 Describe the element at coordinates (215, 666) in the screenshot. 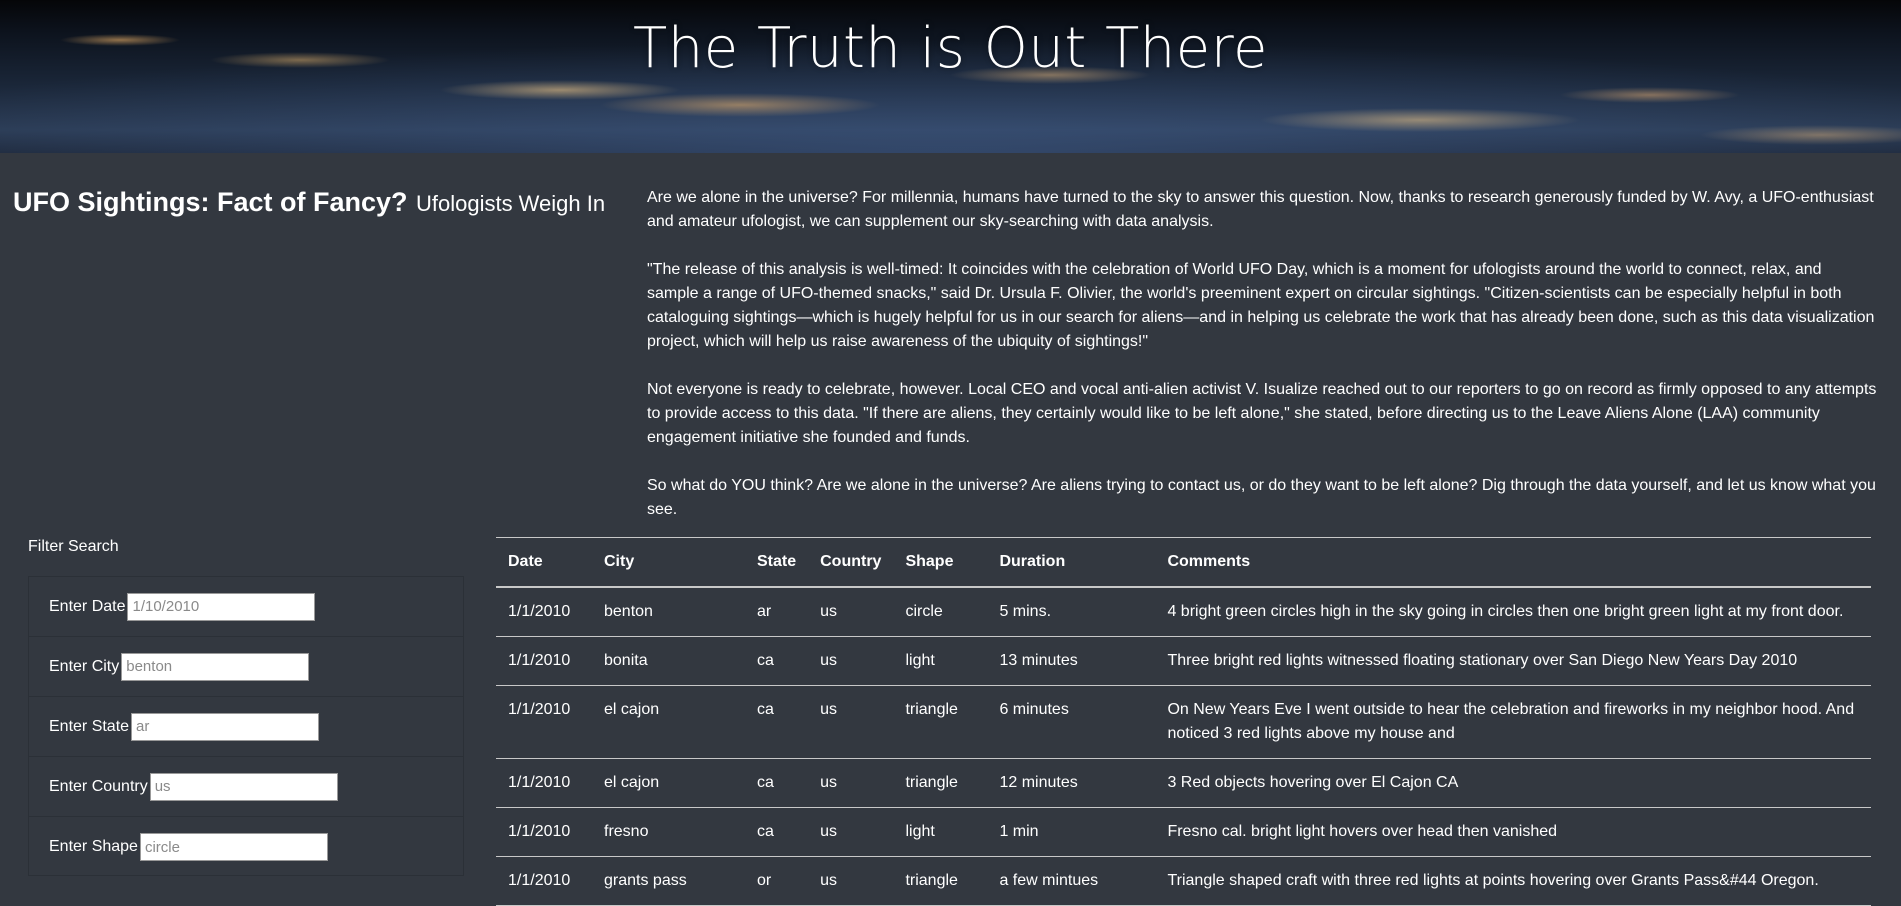

I see `city-input` at that location.